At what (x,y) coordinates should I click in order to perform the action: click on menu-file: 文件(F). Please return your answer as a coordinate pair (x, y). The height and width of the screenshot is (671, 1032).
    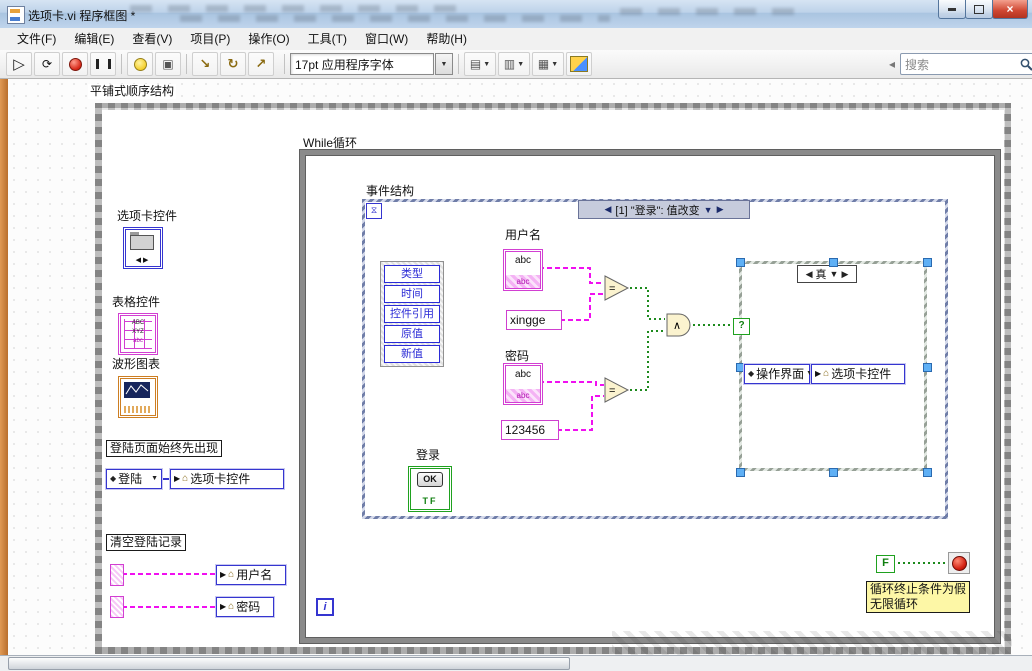
    Looking at the image, I should click on (36, 39).